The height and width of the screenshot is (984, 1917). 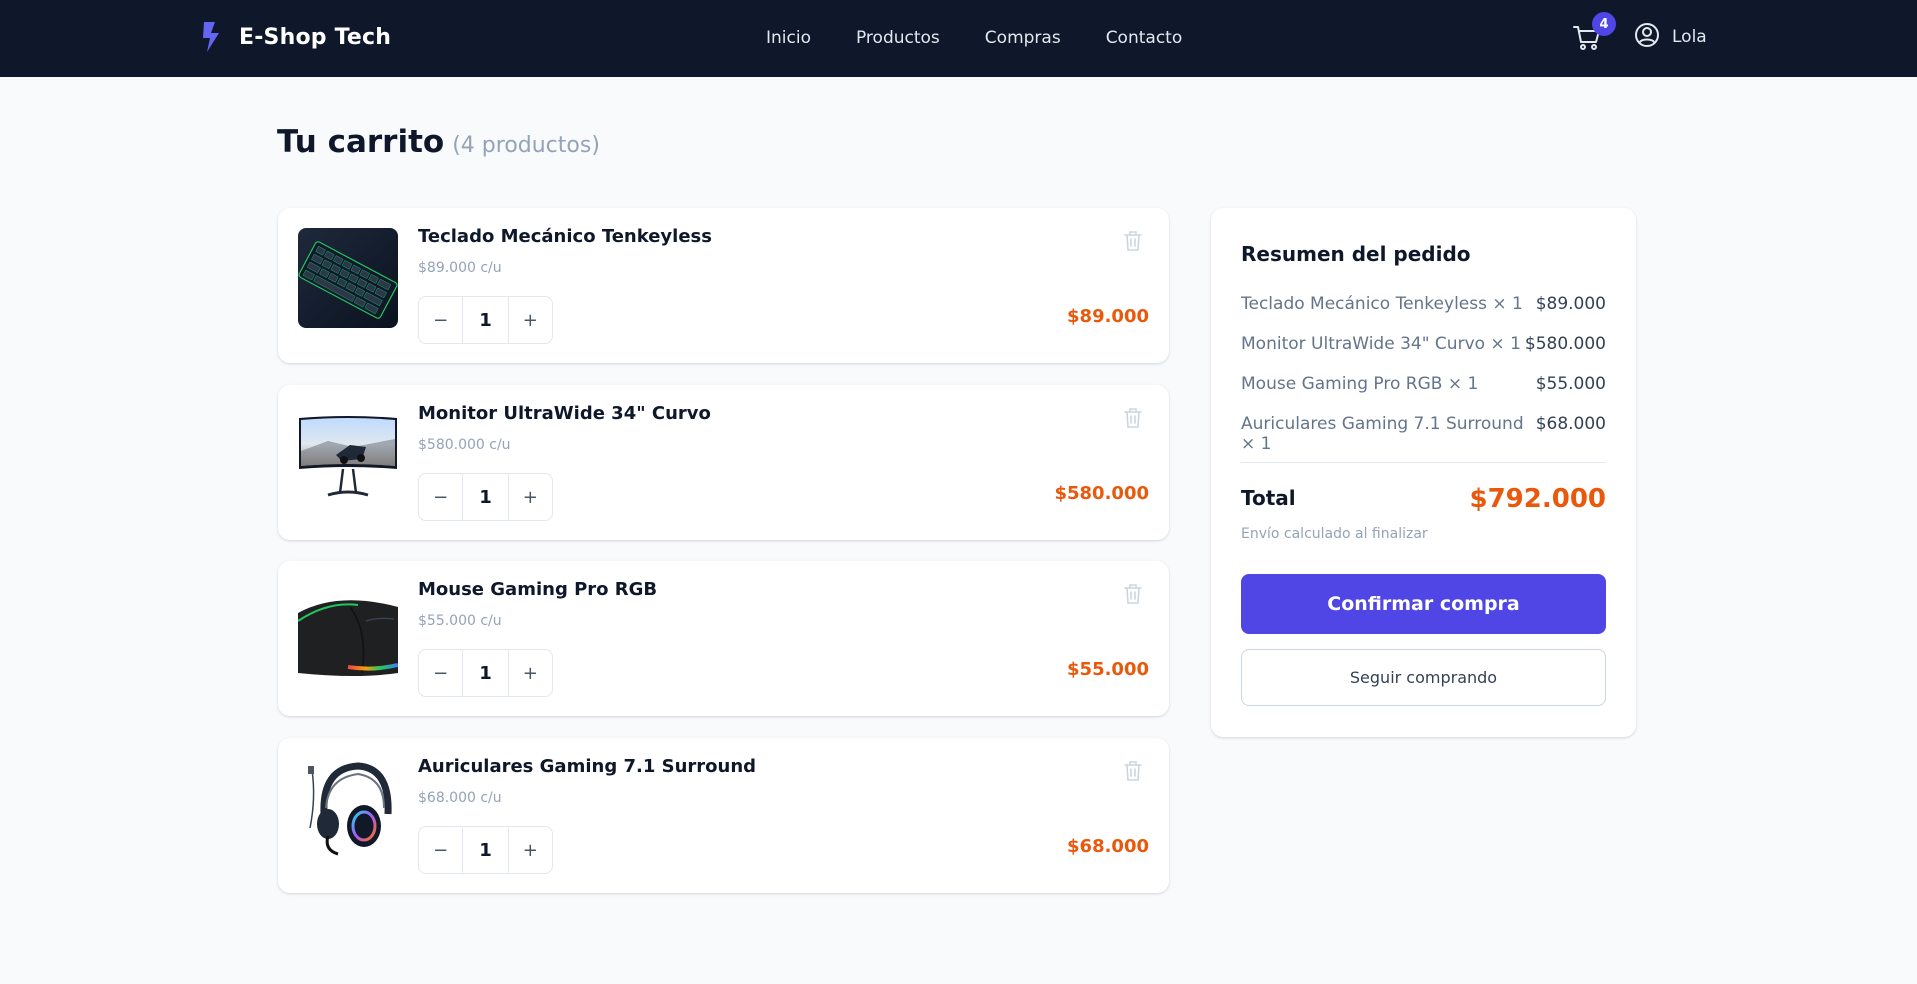 I want to click on nav-link-inicio: Inicio, so click(x=788, y=38).